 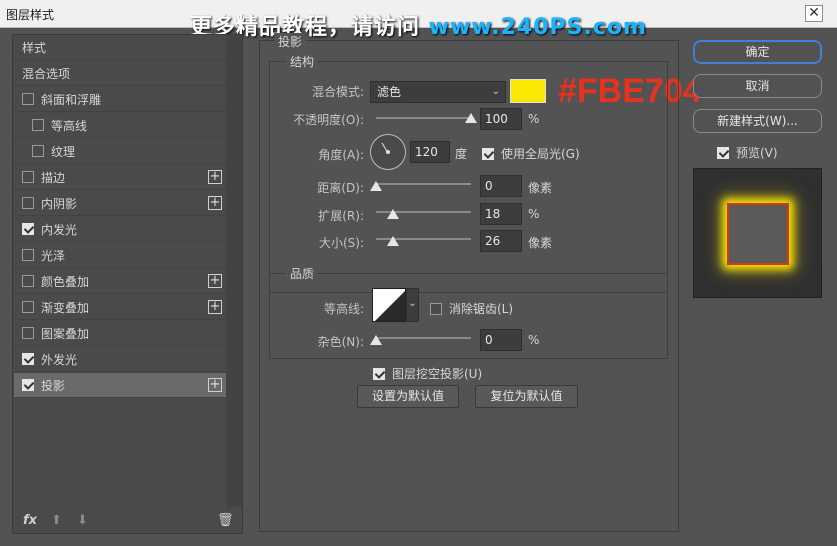 I want to click on antialias-label: 消除锯齿(L), so click(x=481, y=309).